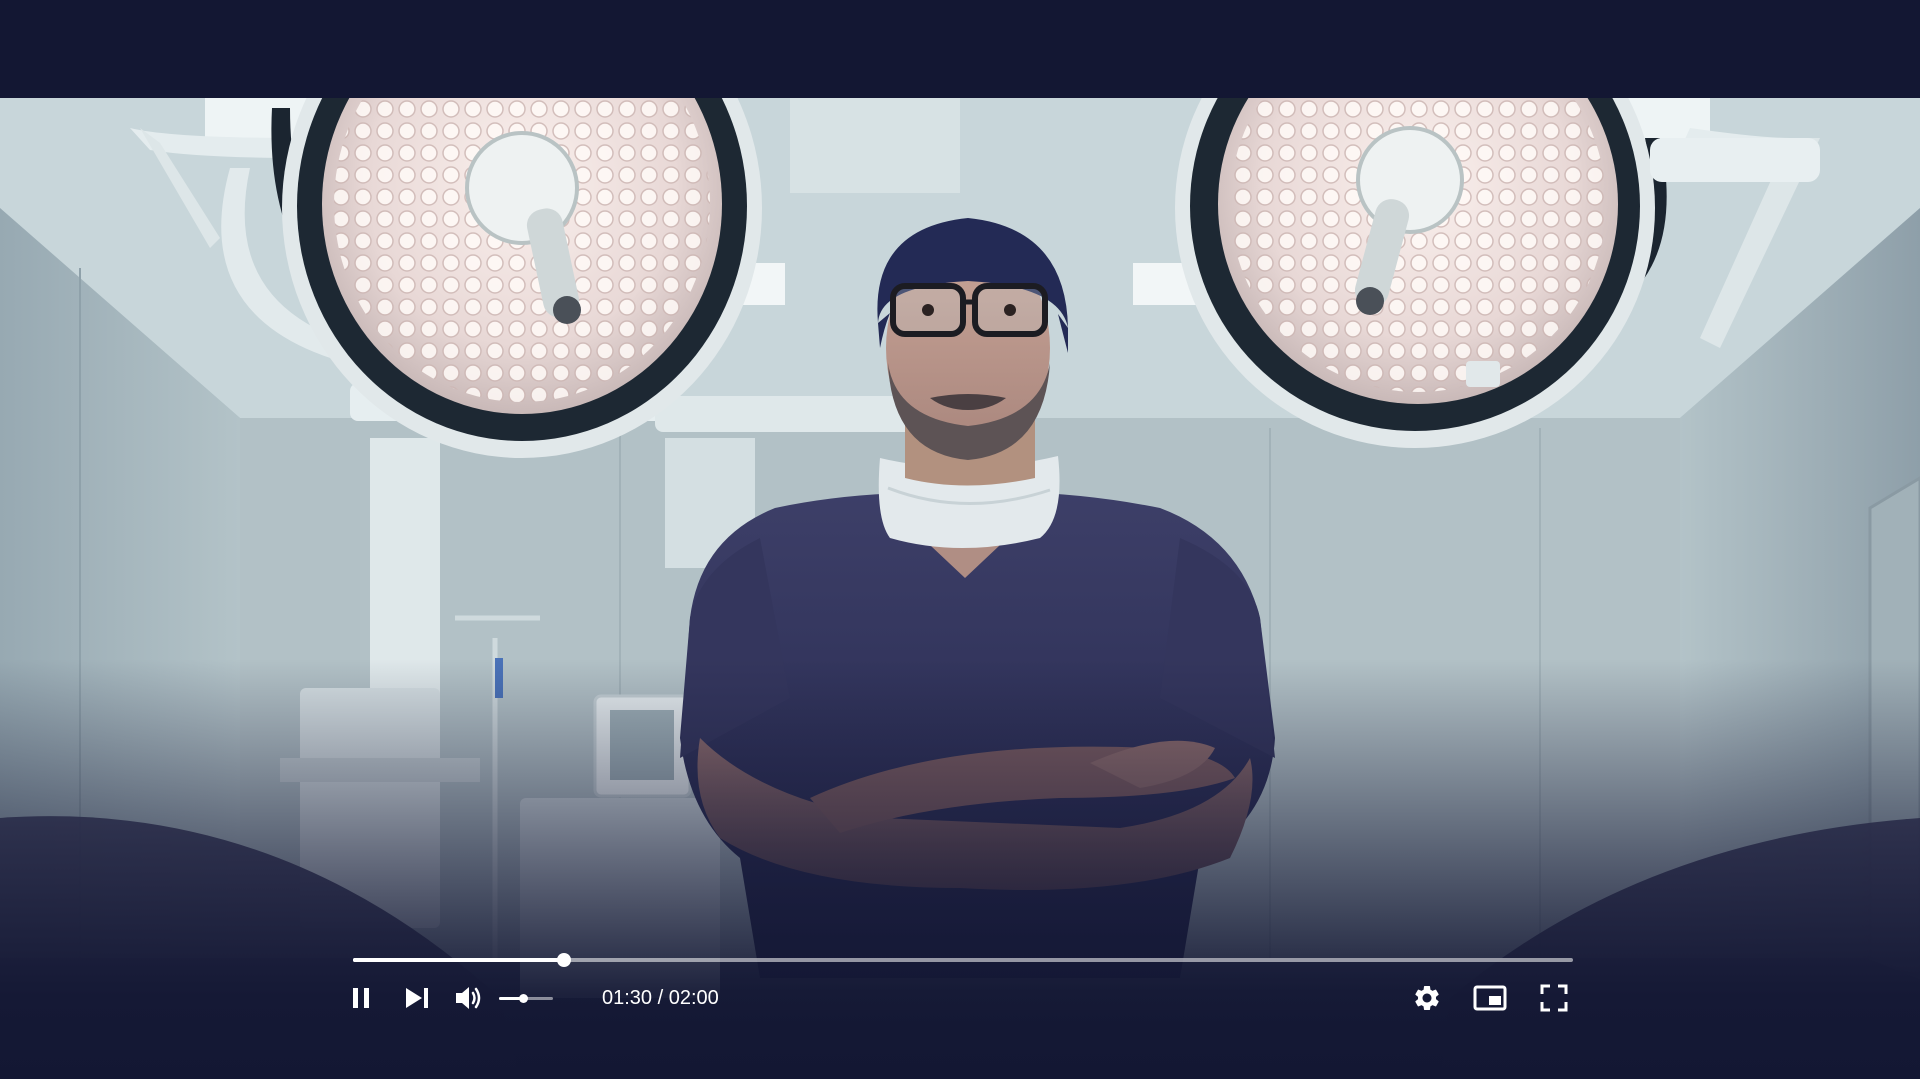  What do you see at coordinates (459, 960) in the screenshot?
I see `progress-played` at bounding box center [459, 960].